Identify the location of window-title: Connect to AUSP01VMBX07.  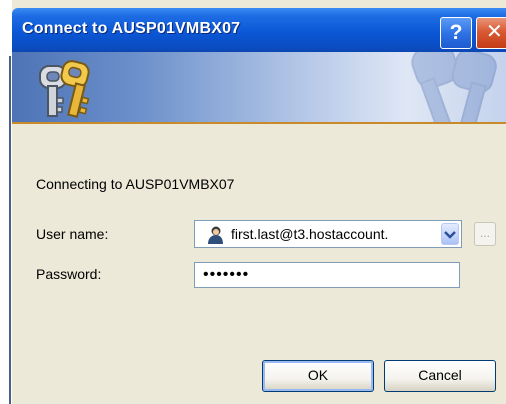
(131, 28).